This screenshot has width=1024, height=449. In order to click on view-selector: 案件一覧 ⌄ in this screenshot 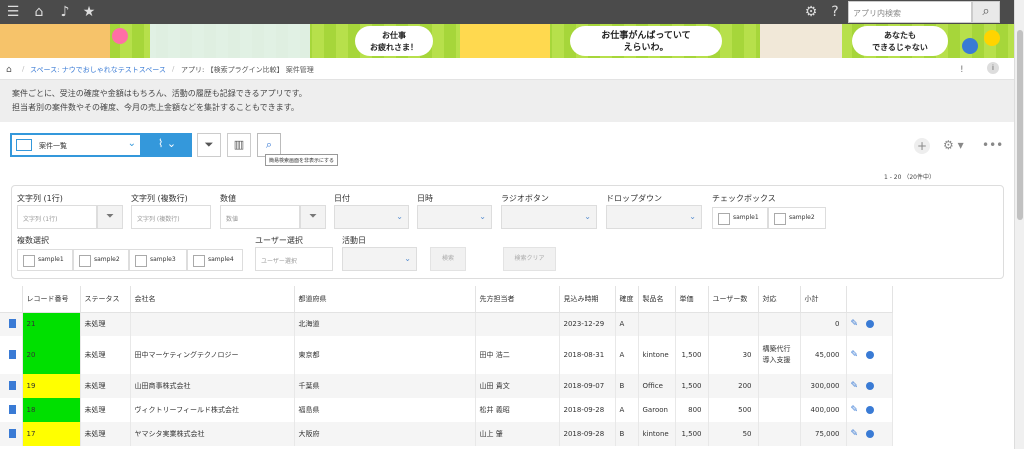, I will do `click(76, 145)`.